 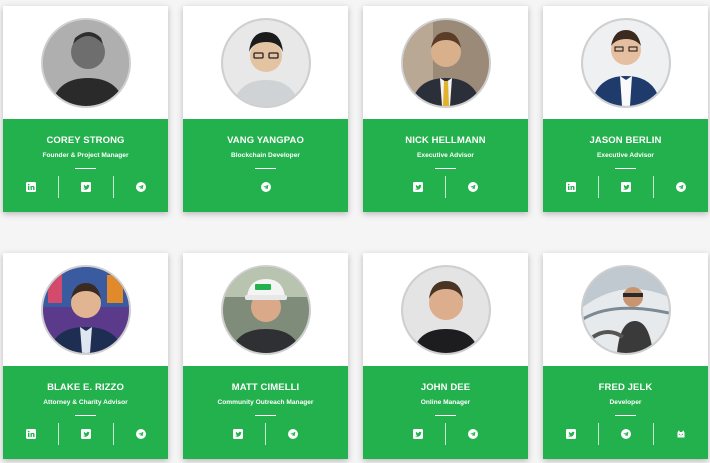 I want to click on card-info: NICK HELLMANN Executive Advisor, so click(x=445, y=165).